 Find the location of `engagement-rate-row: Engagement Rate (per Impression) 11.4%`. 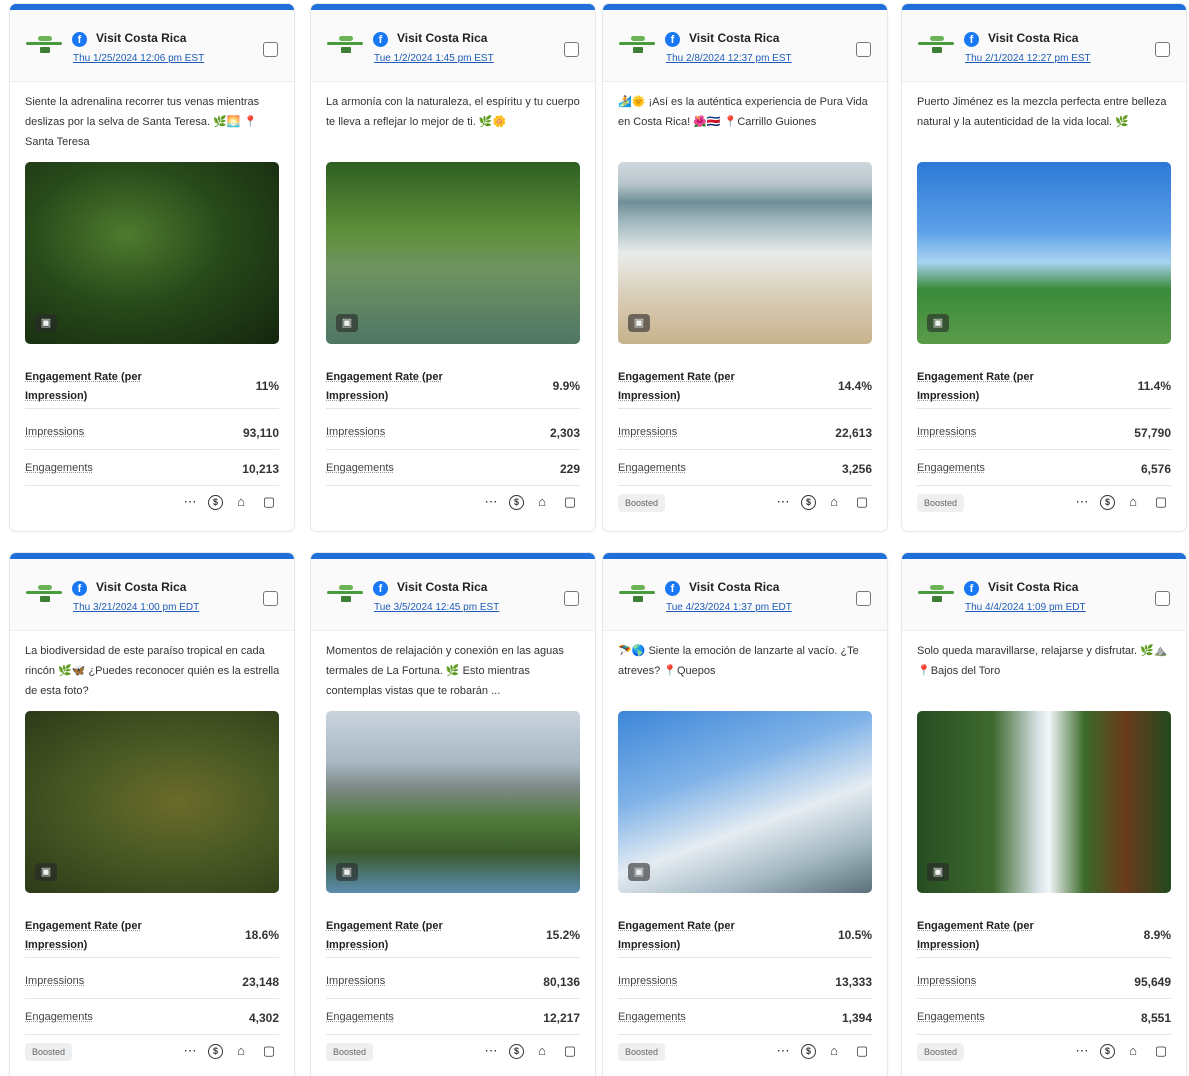

engagement-rate-row: Engagement Rate (per Impression) 11.4% is located at coordinates (1044, 386).